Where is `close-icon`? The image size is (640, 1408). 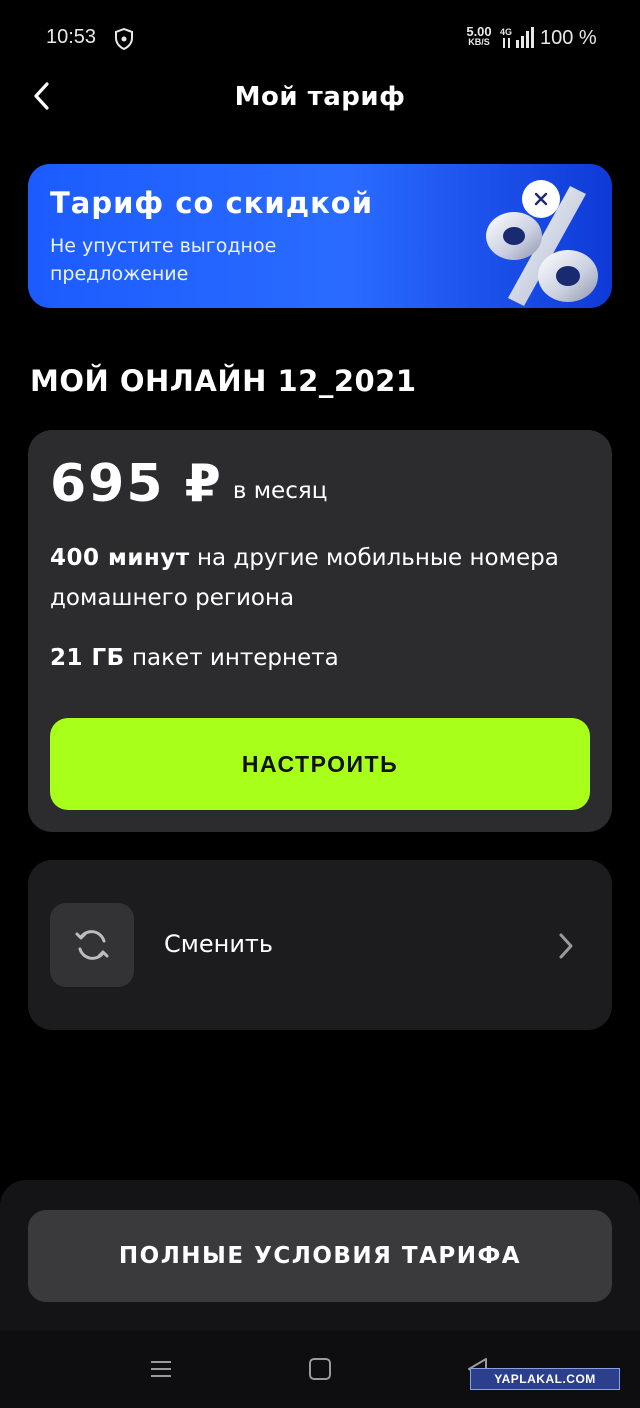
close-icon is located at coordinates (541, 199).